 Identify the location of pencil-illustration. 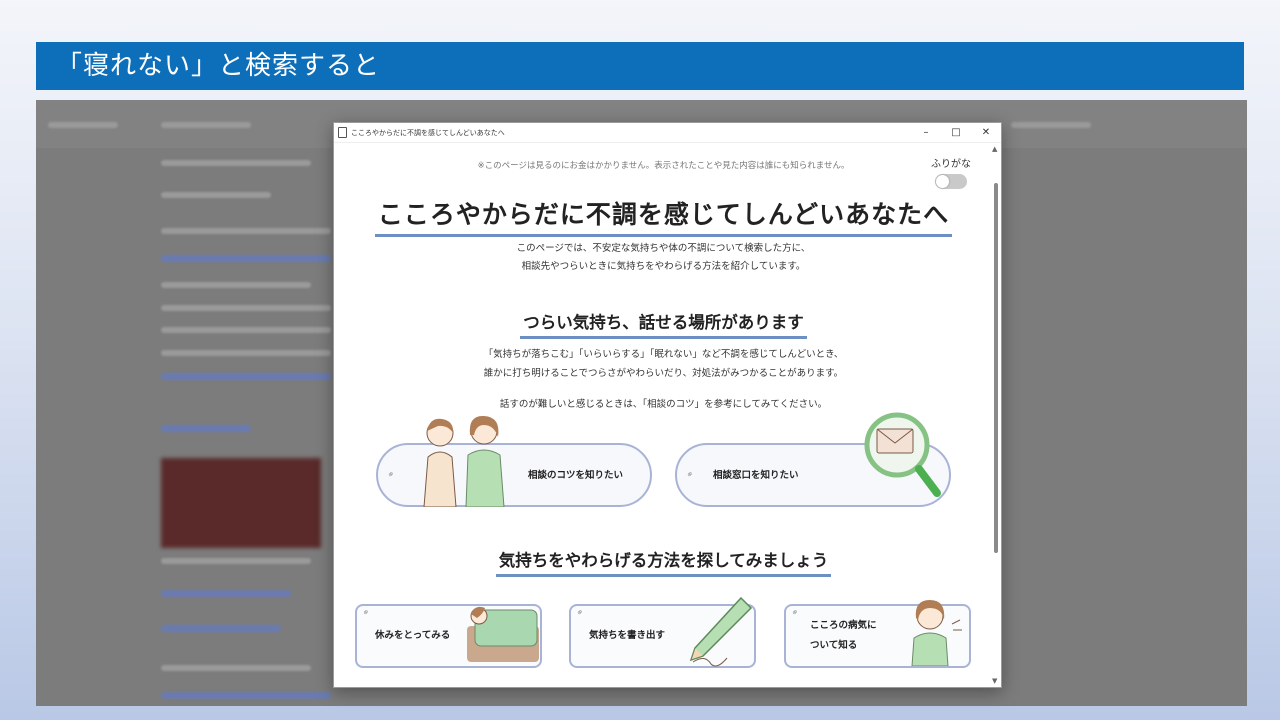
(721, 631).